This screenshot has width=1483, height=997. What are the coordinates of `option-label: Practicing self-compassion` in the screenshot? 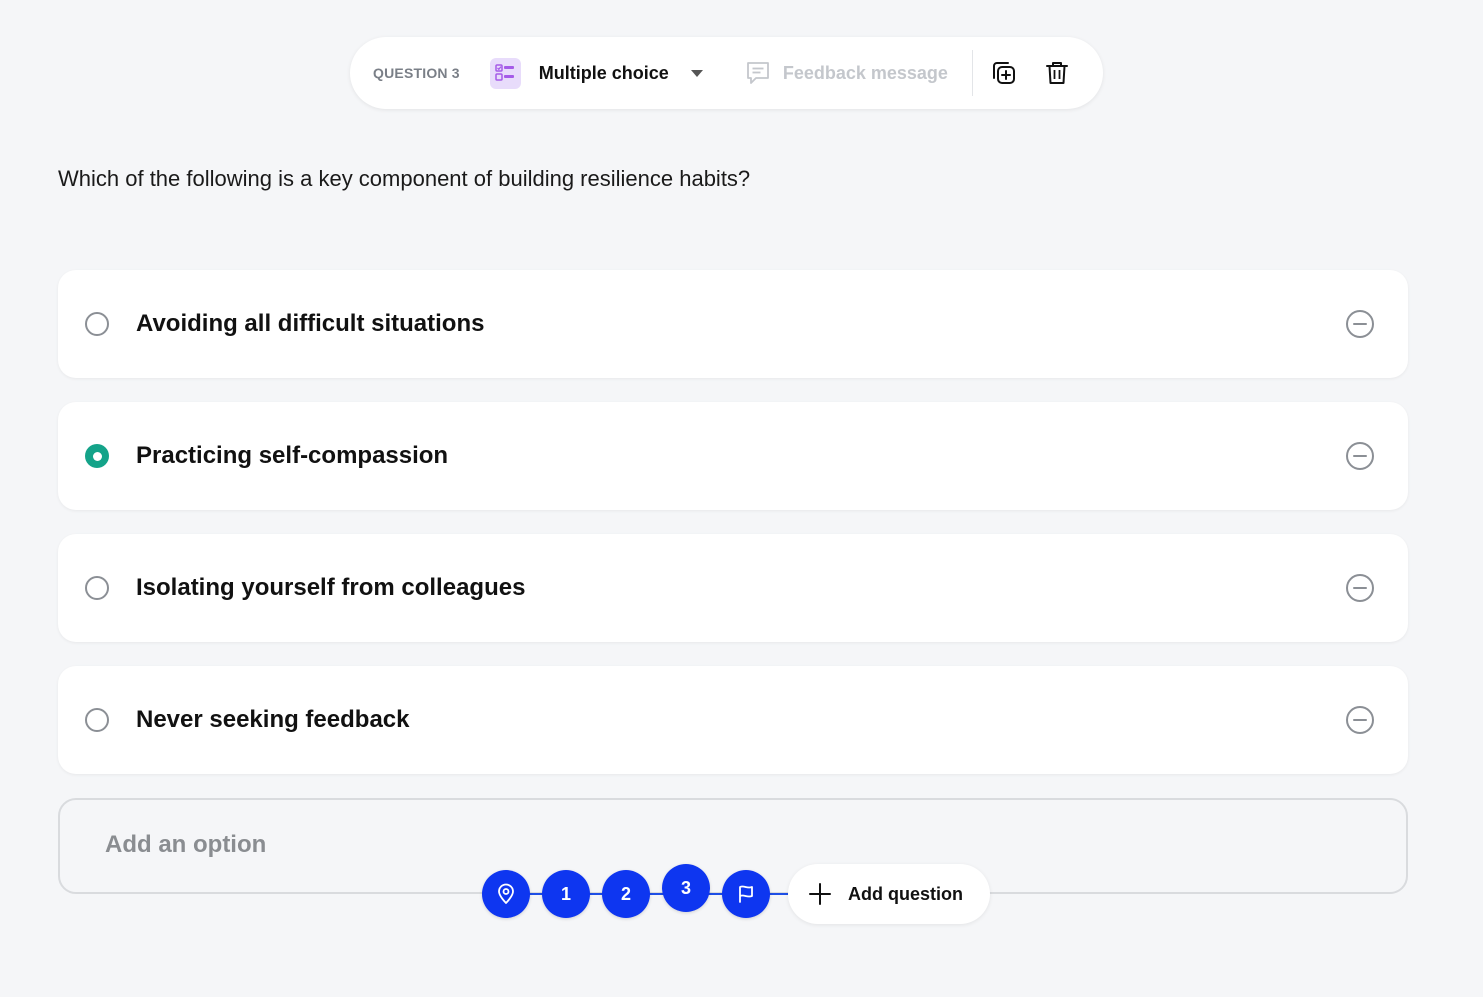 It's located at (740, 456).